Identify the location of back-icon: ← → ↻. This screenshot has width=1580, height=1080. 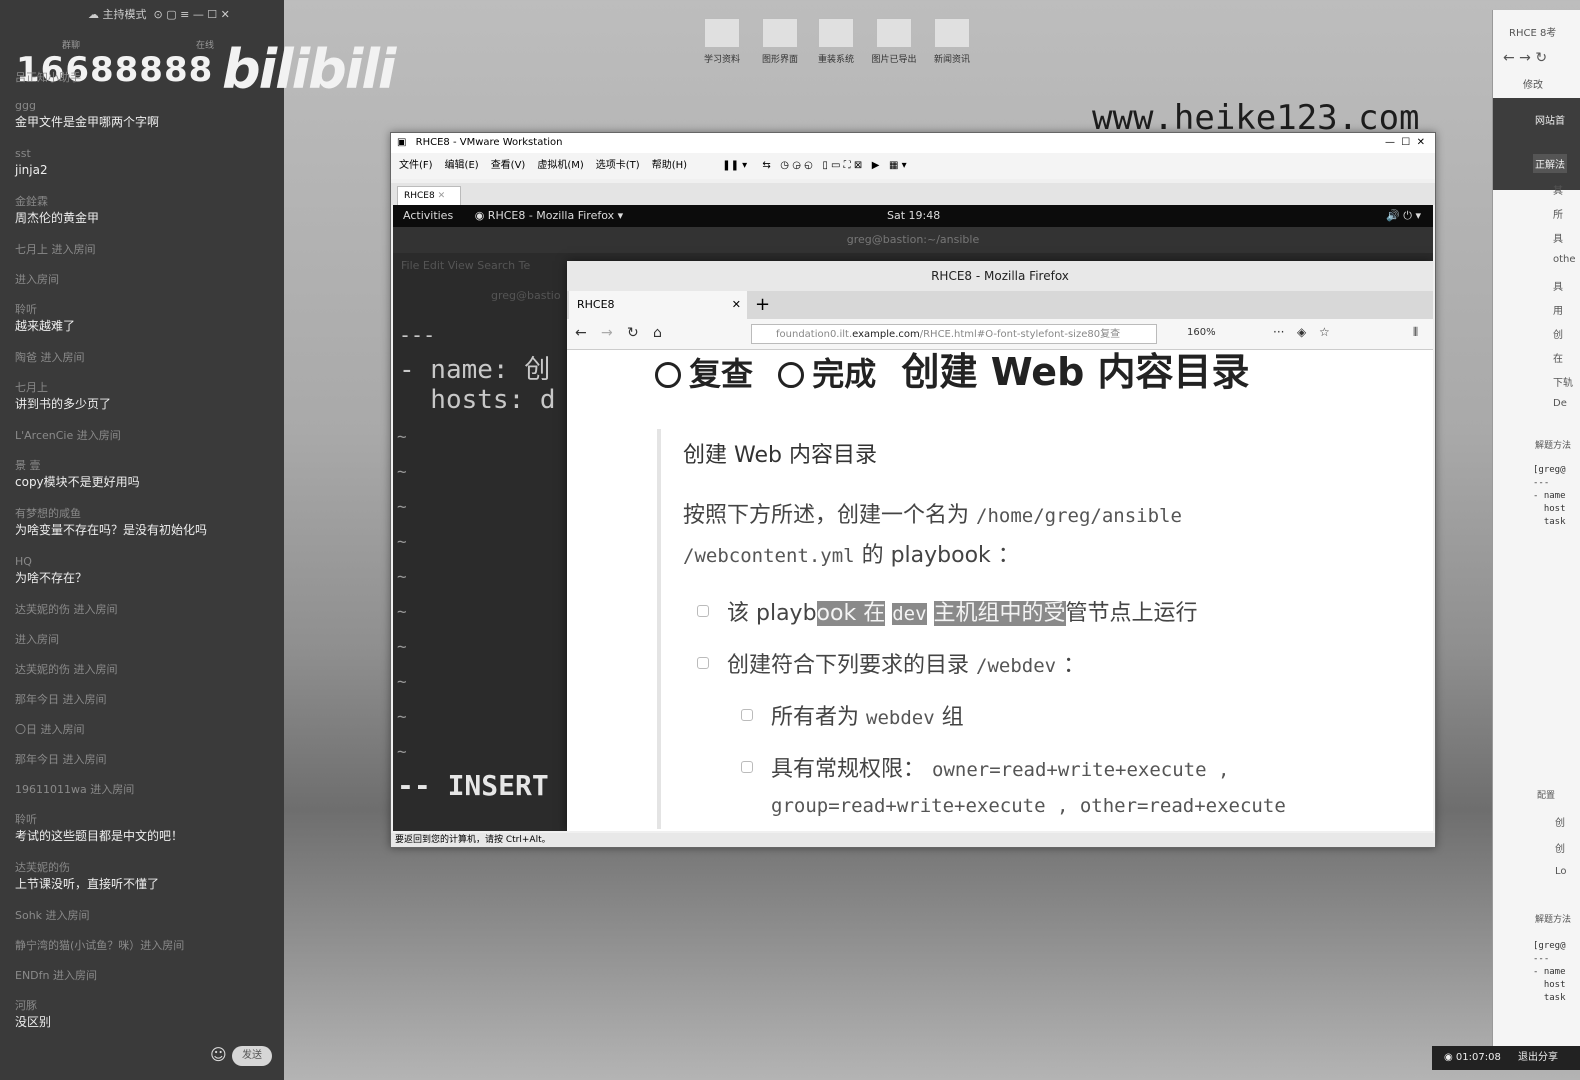
(1525, 58).